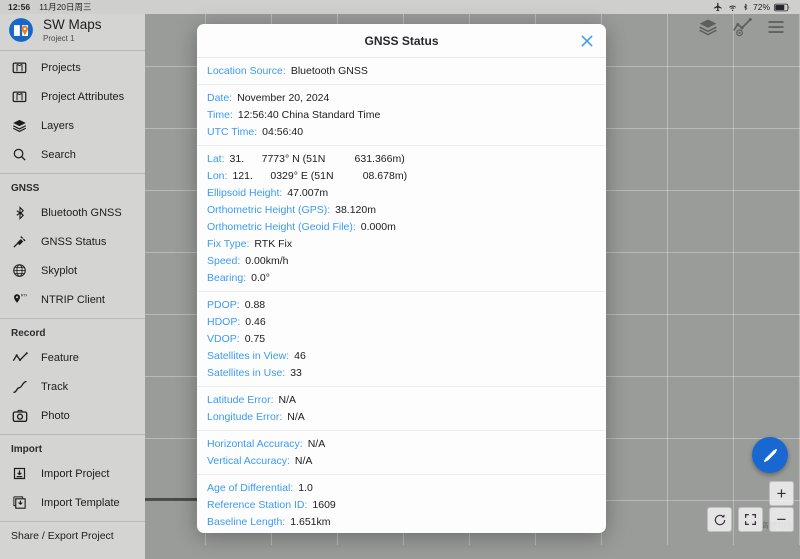 The image size is (800, 559). Describe the element at coordinates (59, 270) in the screenshot. I see `sidebar-item-label: Skyplot` at that location.